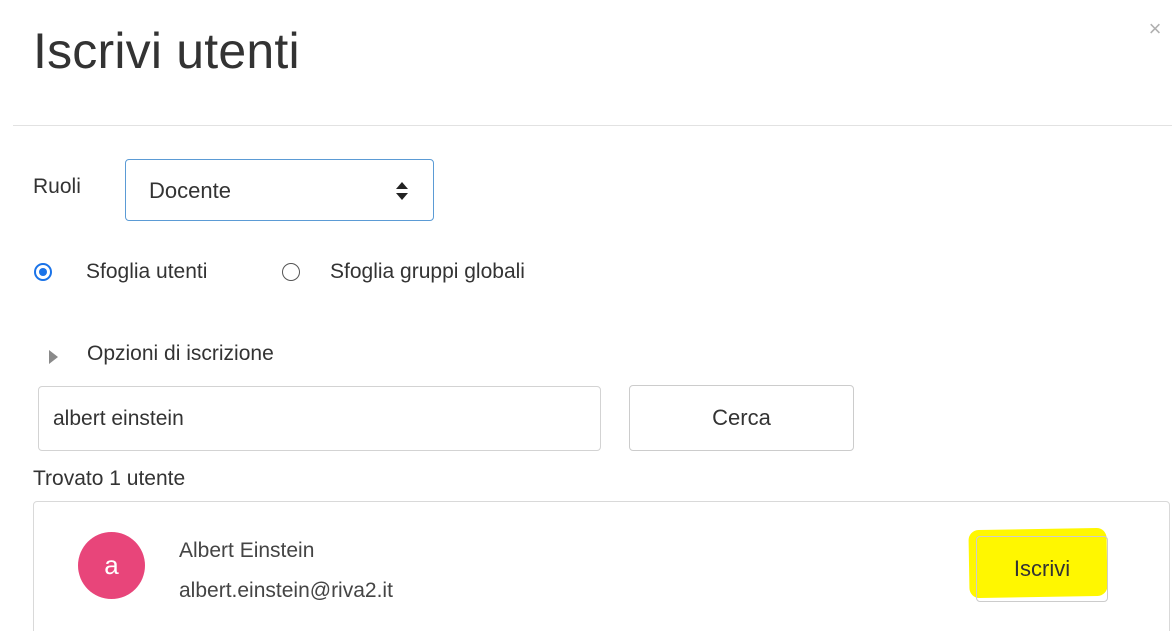  Describe the element at coordinates (53, 357) in the screenshot. I see `caret-right-icon` at that location.